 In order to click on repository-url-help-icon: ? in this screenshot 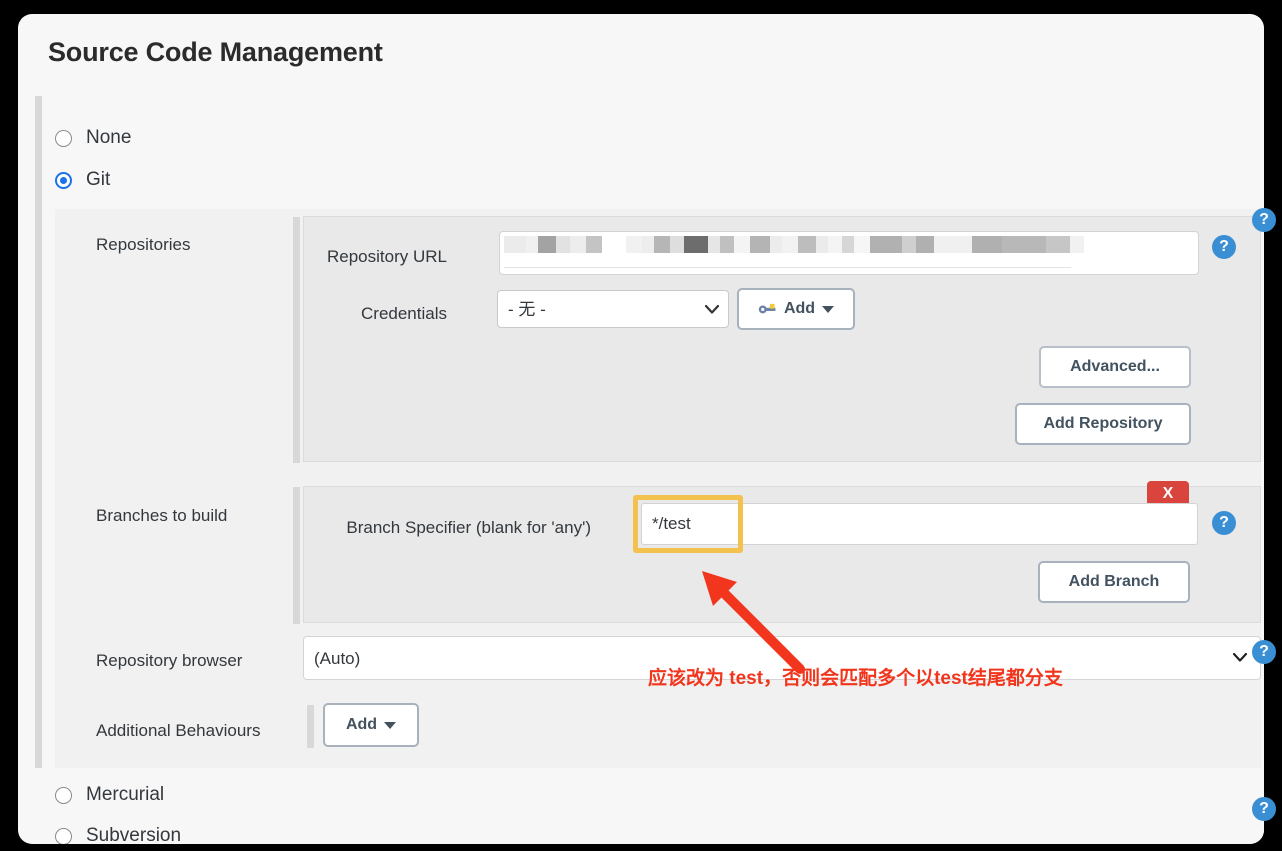, I will do `click(1224, 247)`.